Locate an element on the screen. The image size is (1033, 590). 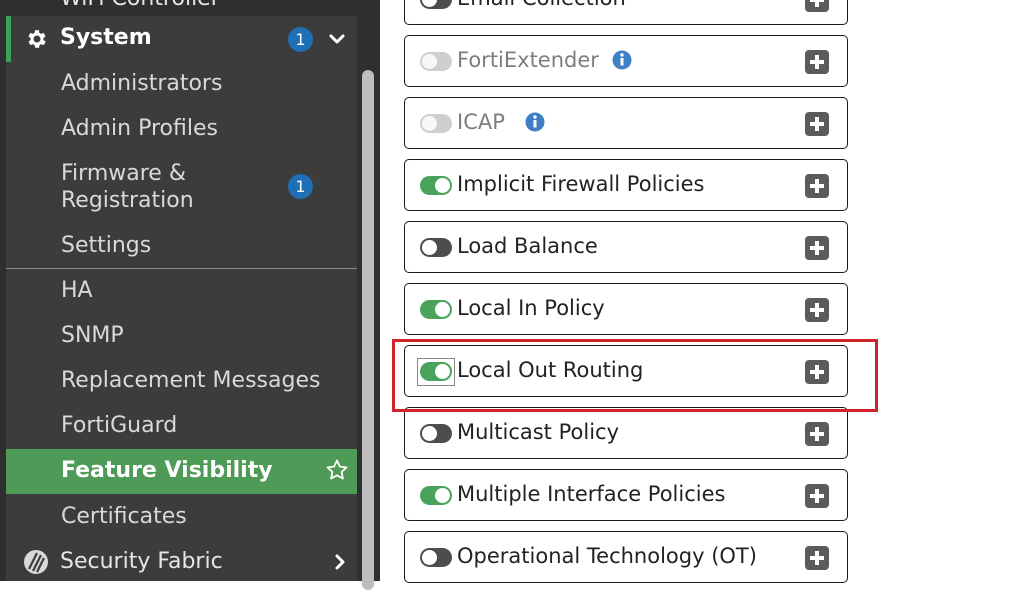
feature-label: Email Collection is located at coordinates (541, 5).